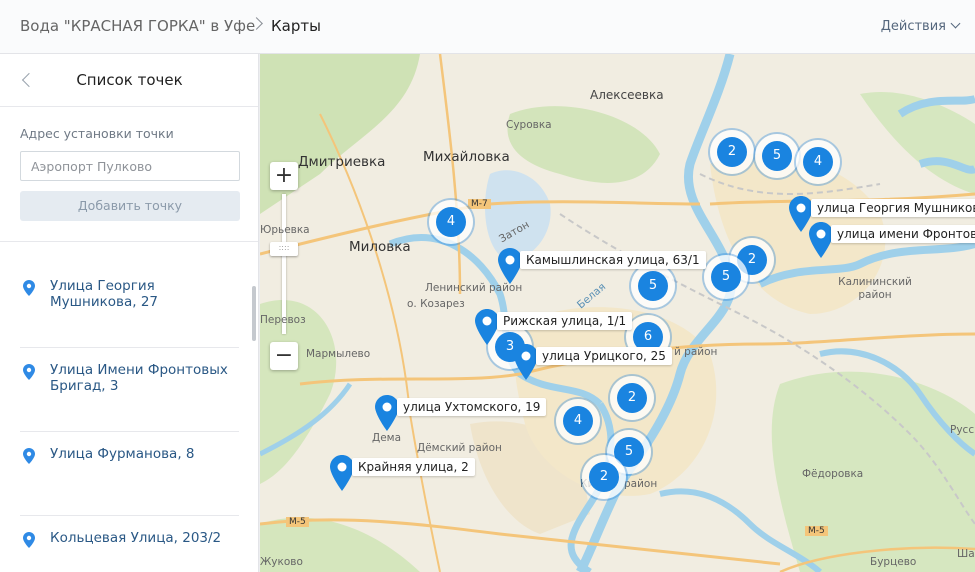 This screenshot has width=975, height=572. I want to click on zoom-slider-handle: ::::, so click(284, 249).